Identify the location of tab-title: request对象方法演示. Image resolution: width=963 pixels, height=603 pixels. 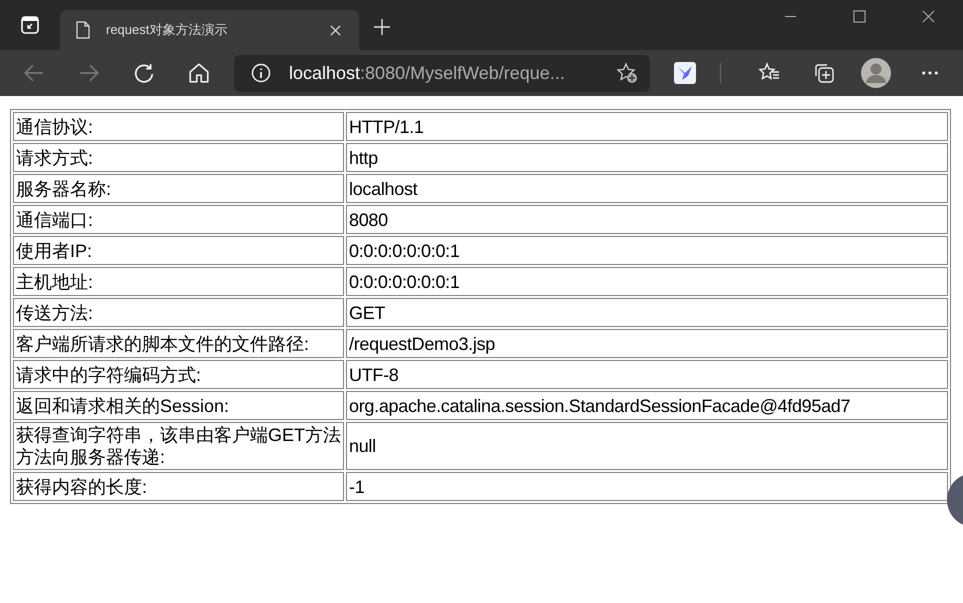
(167, 30).